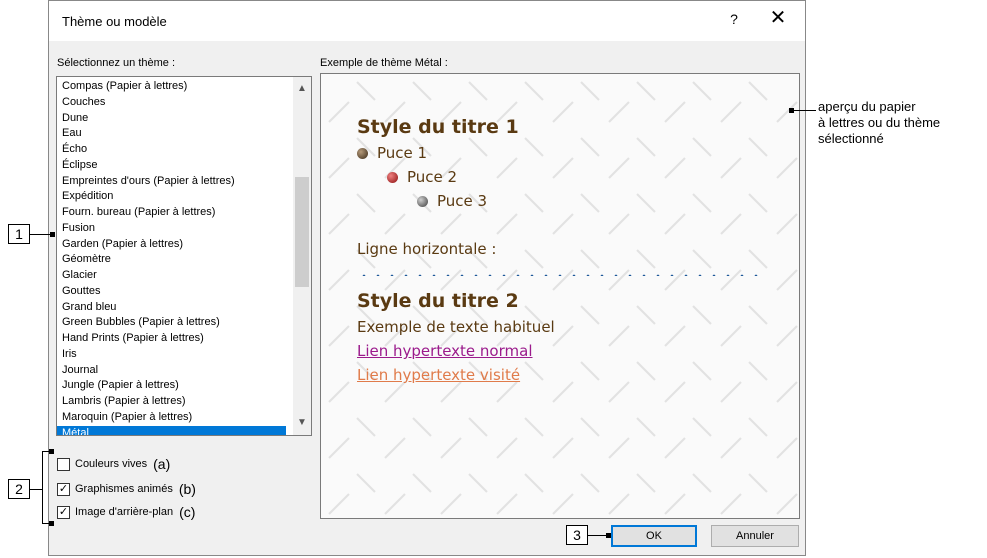  I want to click on theme-list-item: Métal, so click(171, 430).